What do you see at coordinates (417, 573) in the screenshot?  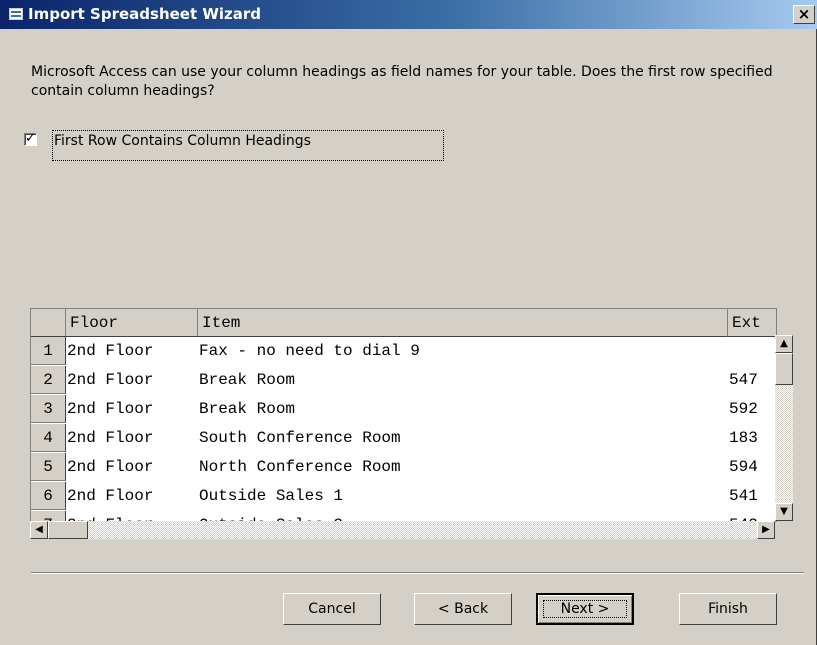 I see `separator-highlight` at bounding box center [417, 573].